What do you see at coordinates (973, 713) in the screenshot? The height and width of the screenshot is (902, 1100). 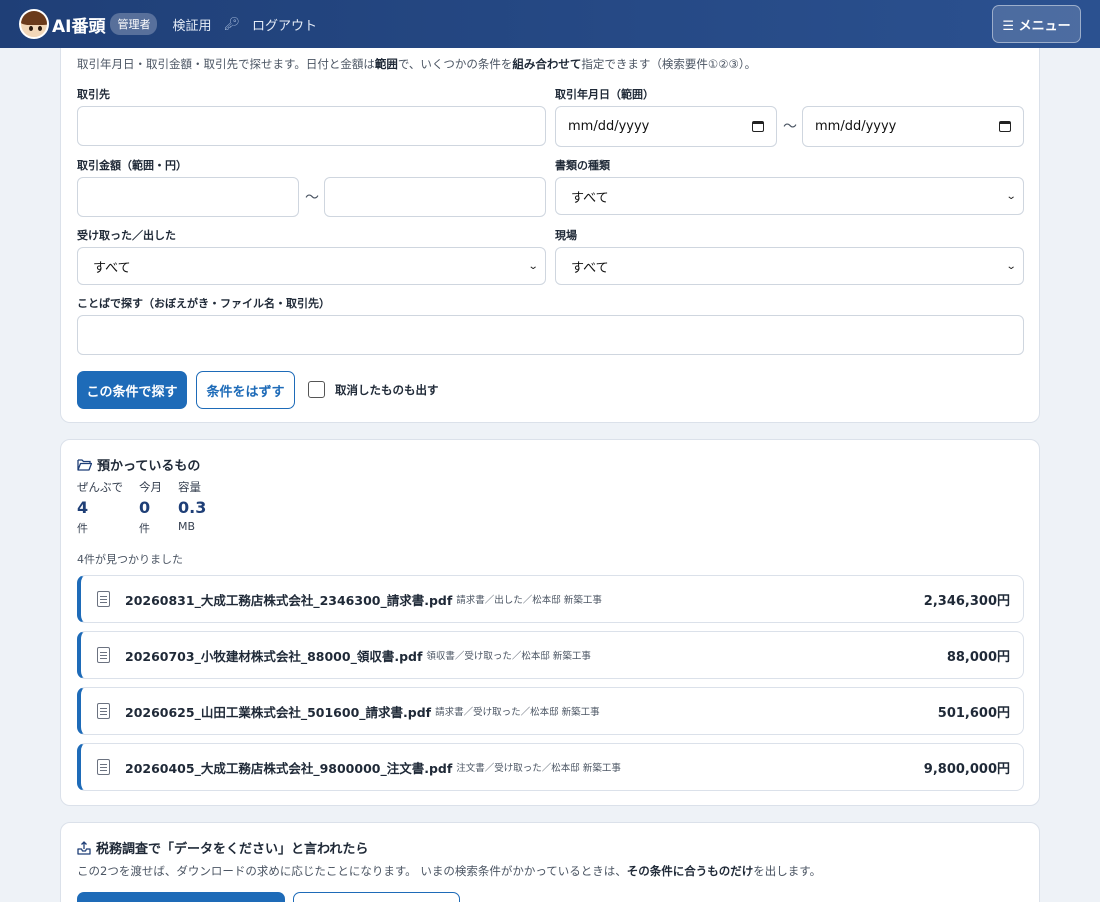 I see `file-amount: 501,600円` at bounding box center [973, 713].